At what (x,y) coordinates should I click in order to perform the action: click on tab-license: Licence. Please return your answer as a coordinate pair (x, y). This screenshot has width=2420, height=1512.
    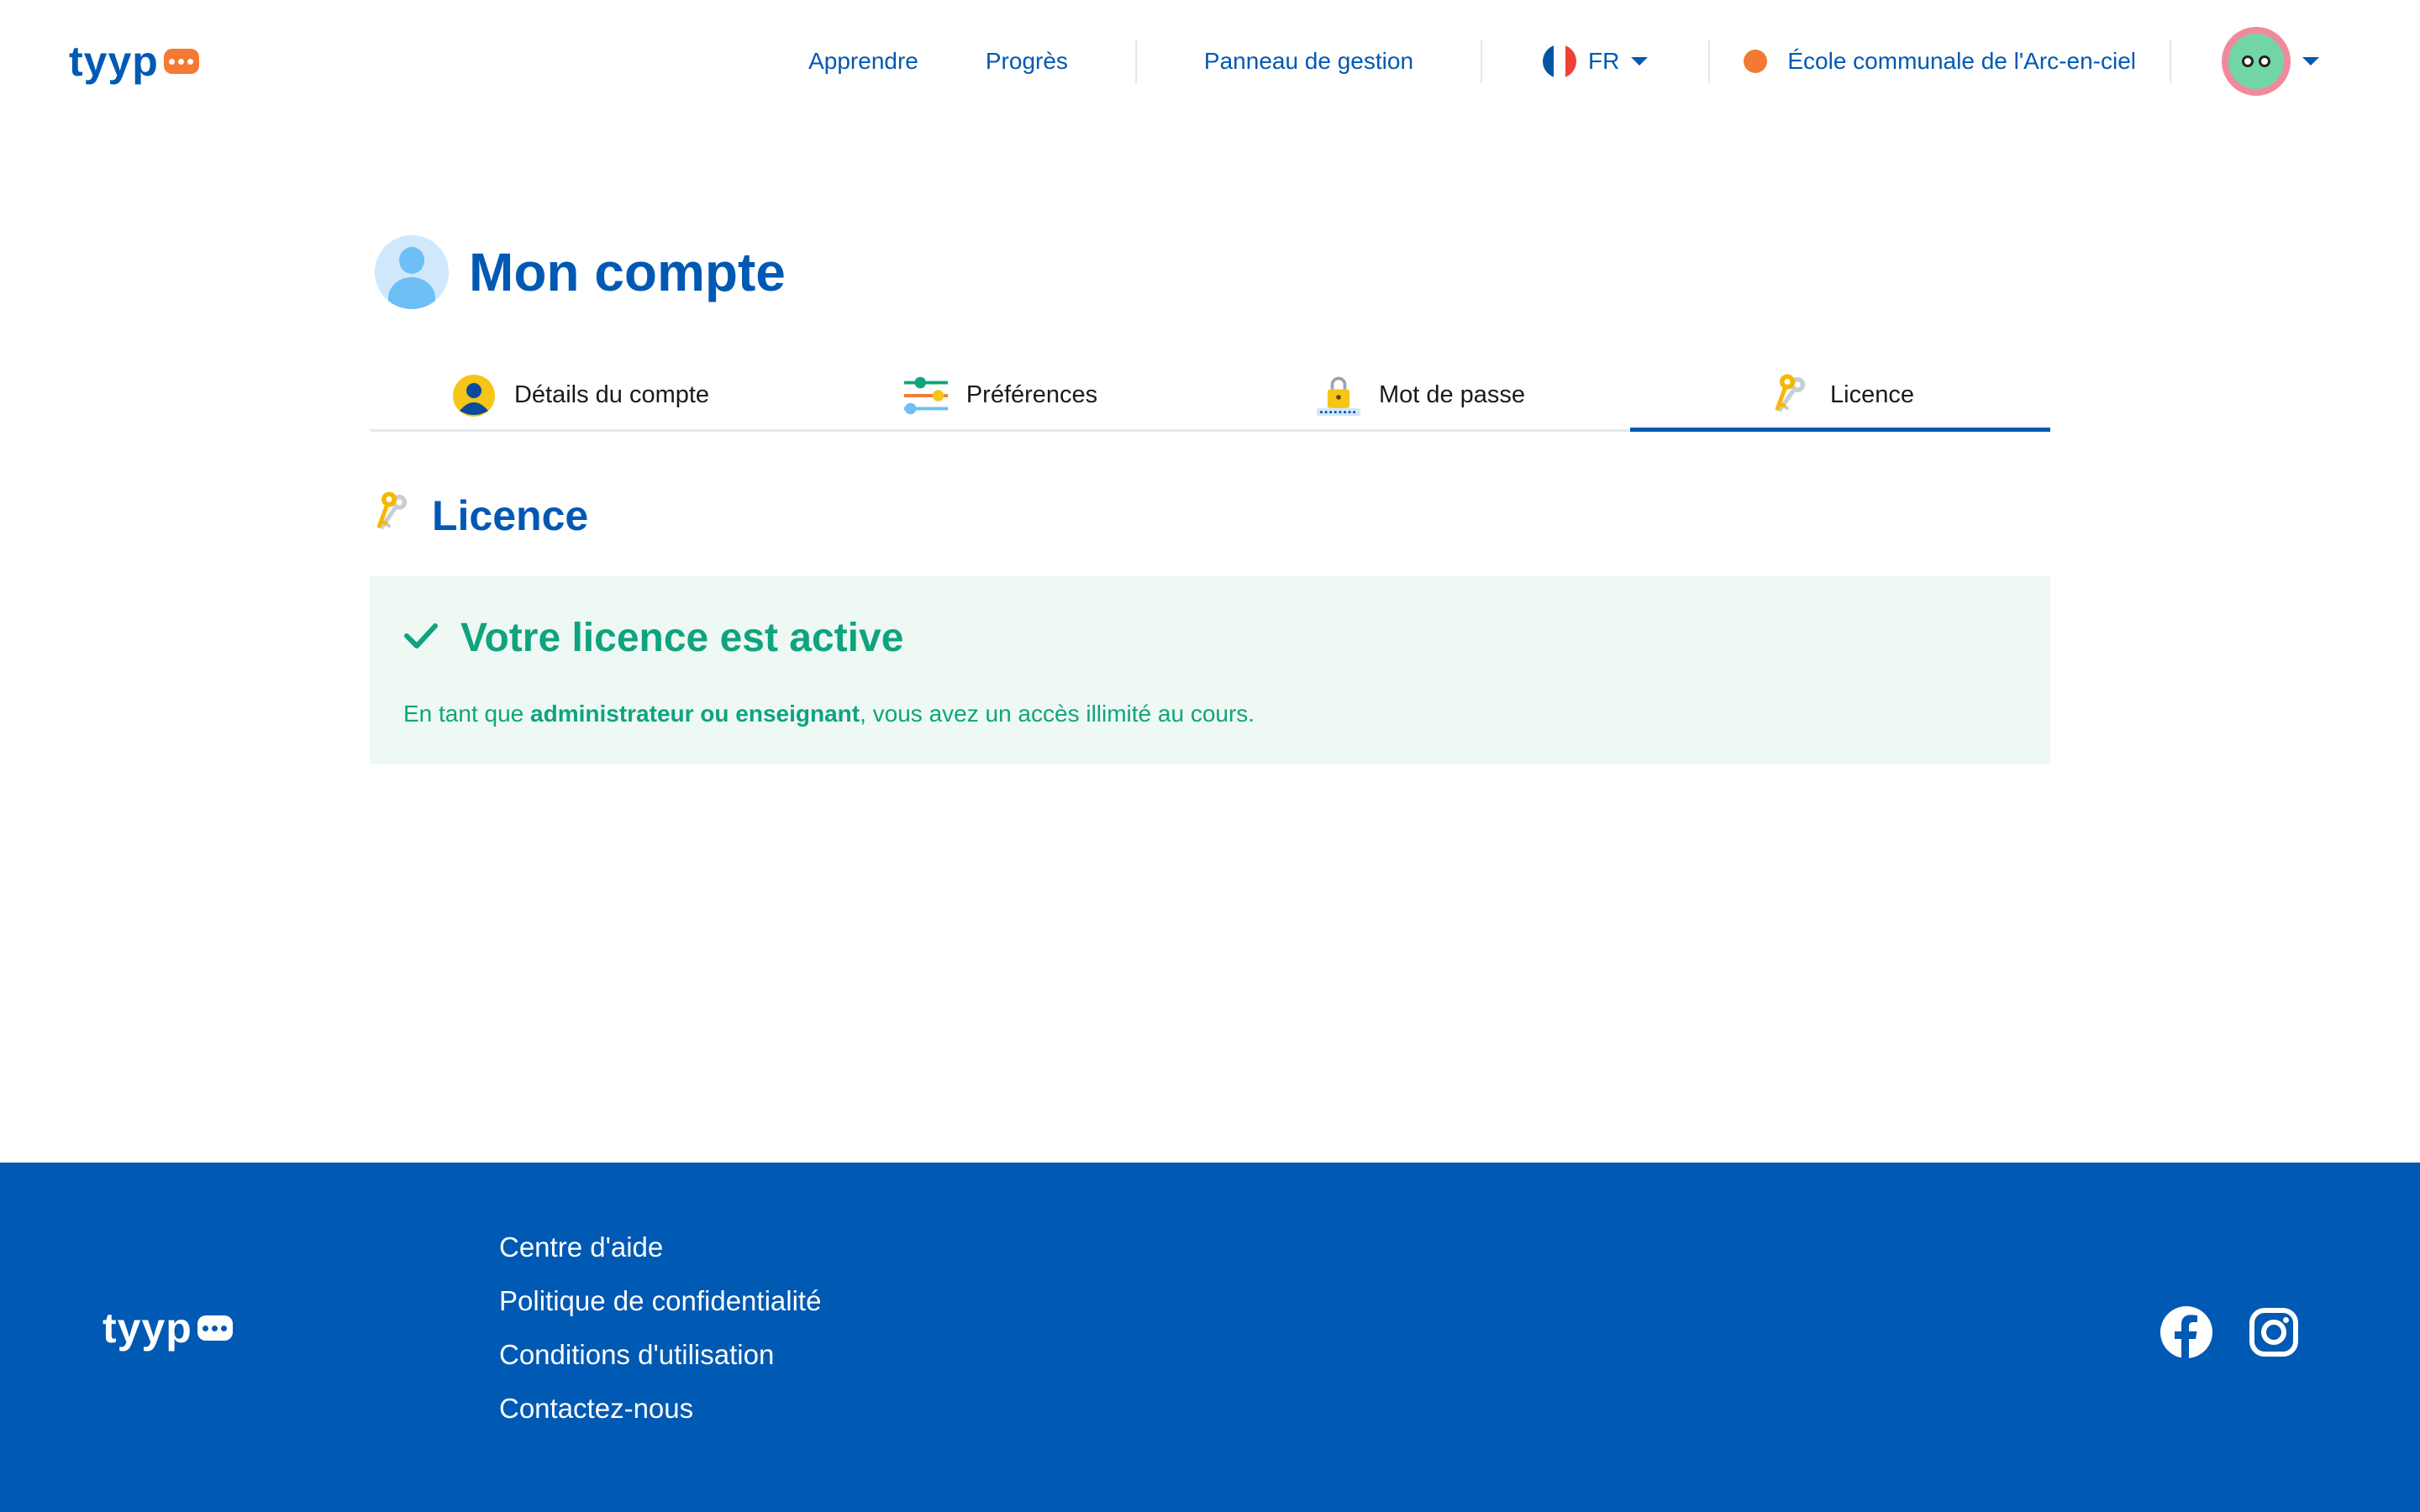
    Looking at the image, I should click on (1840, 396).